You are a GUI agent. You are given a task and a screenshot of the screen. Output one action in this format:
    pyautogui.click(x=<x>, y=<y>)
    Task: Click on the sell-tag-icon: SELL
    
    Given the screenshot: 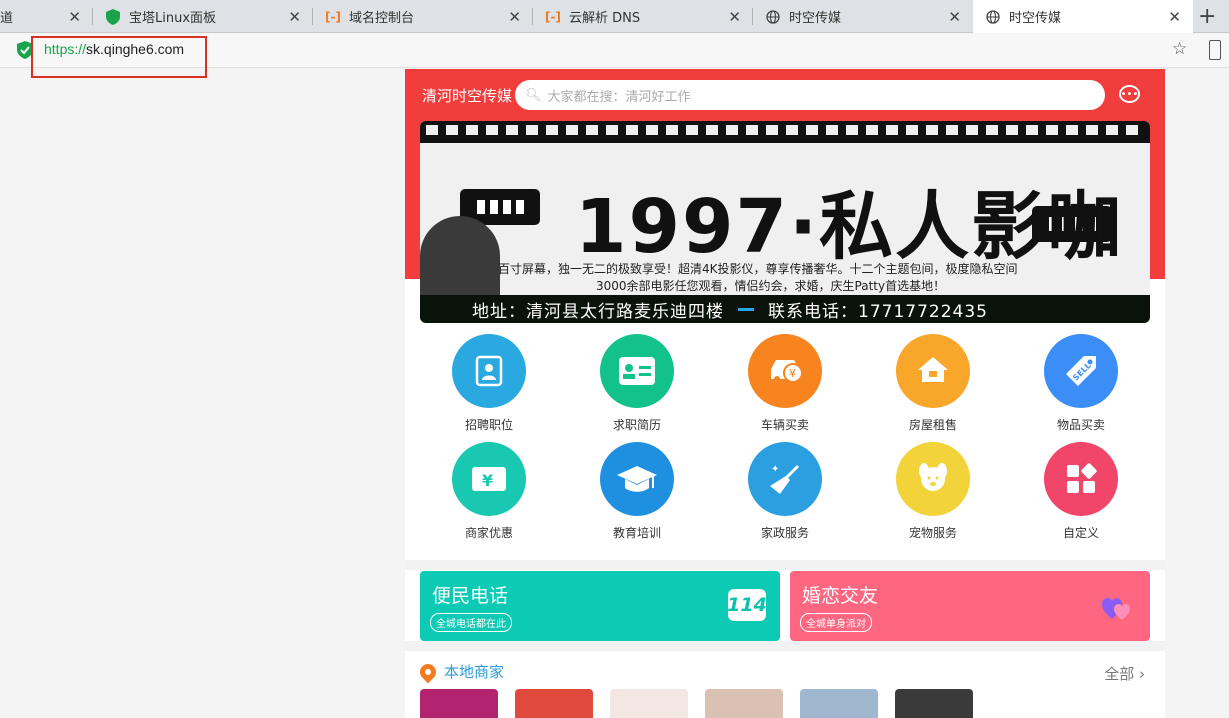 What is the action you would take?
    pyautogui.click(x=1081, y=371)
    